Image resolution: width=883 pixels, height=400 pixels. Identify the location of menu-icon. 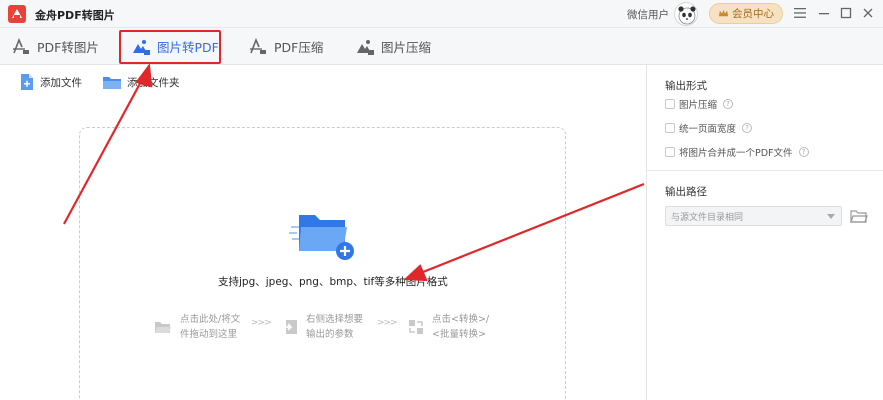
(800, 13).